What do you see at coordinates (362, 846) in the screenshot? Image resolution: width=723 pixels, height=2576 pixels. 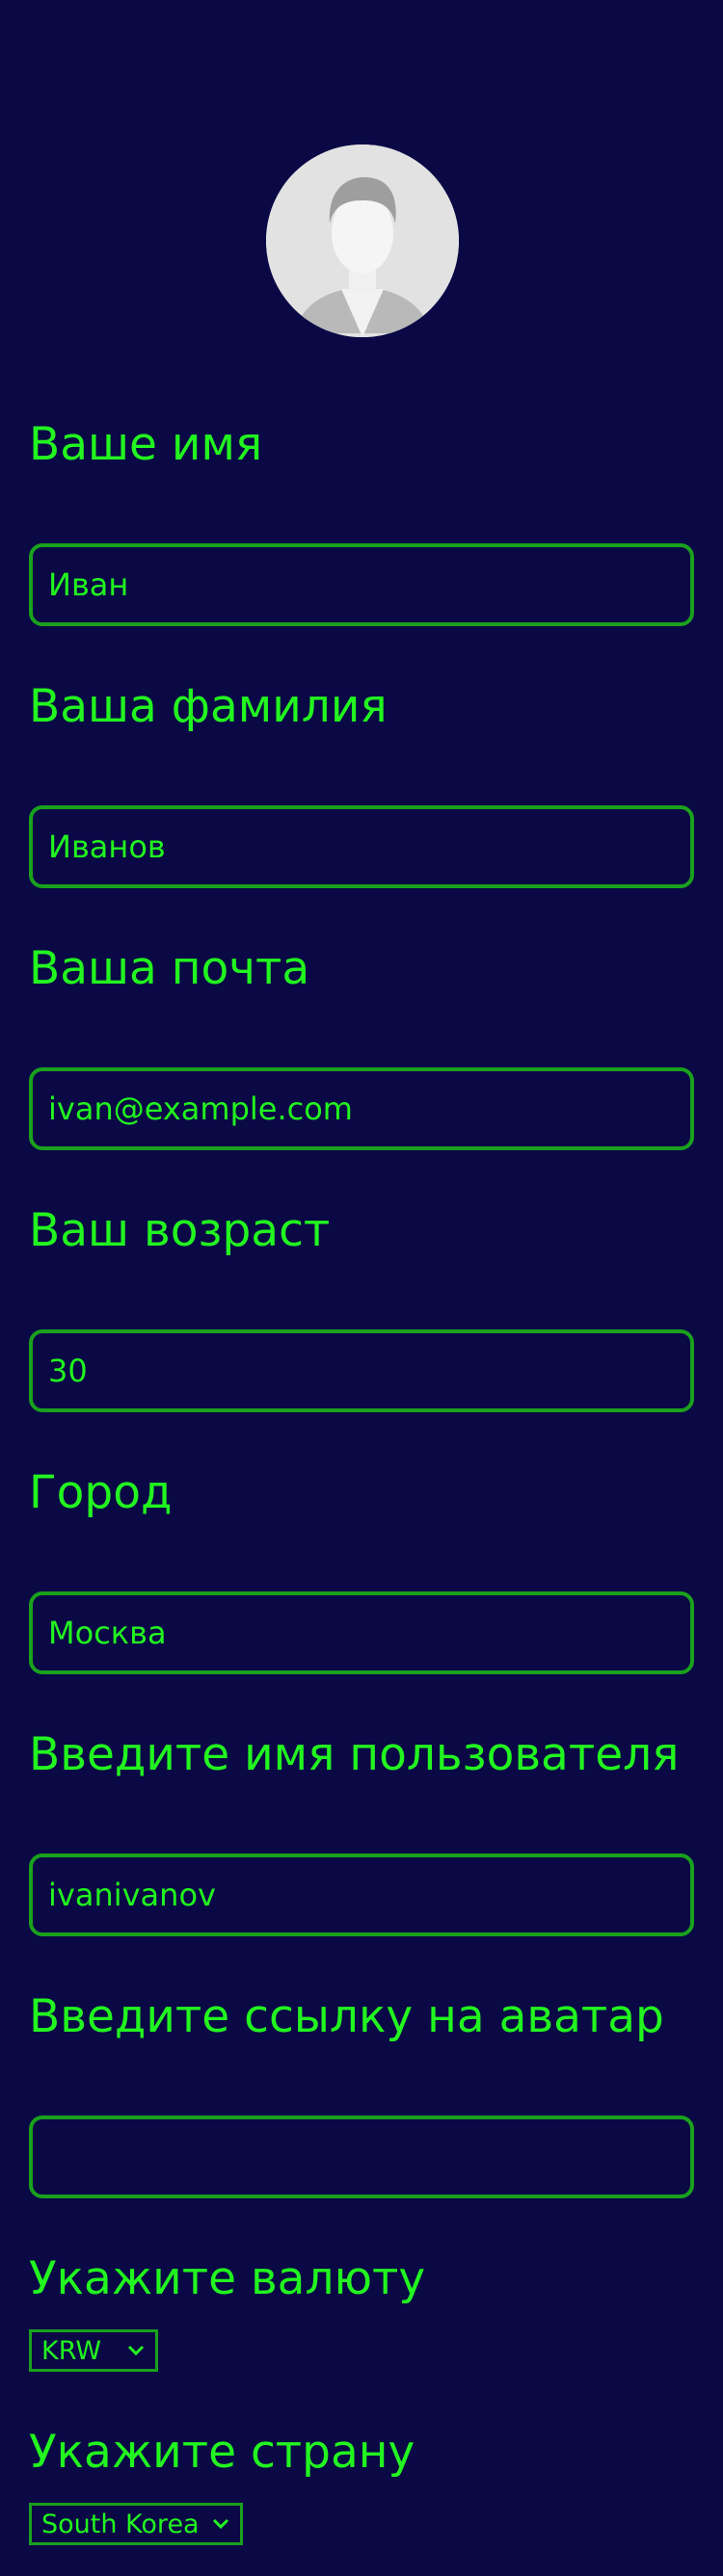 I see `last-name-input` at bounding box center [362, 846].